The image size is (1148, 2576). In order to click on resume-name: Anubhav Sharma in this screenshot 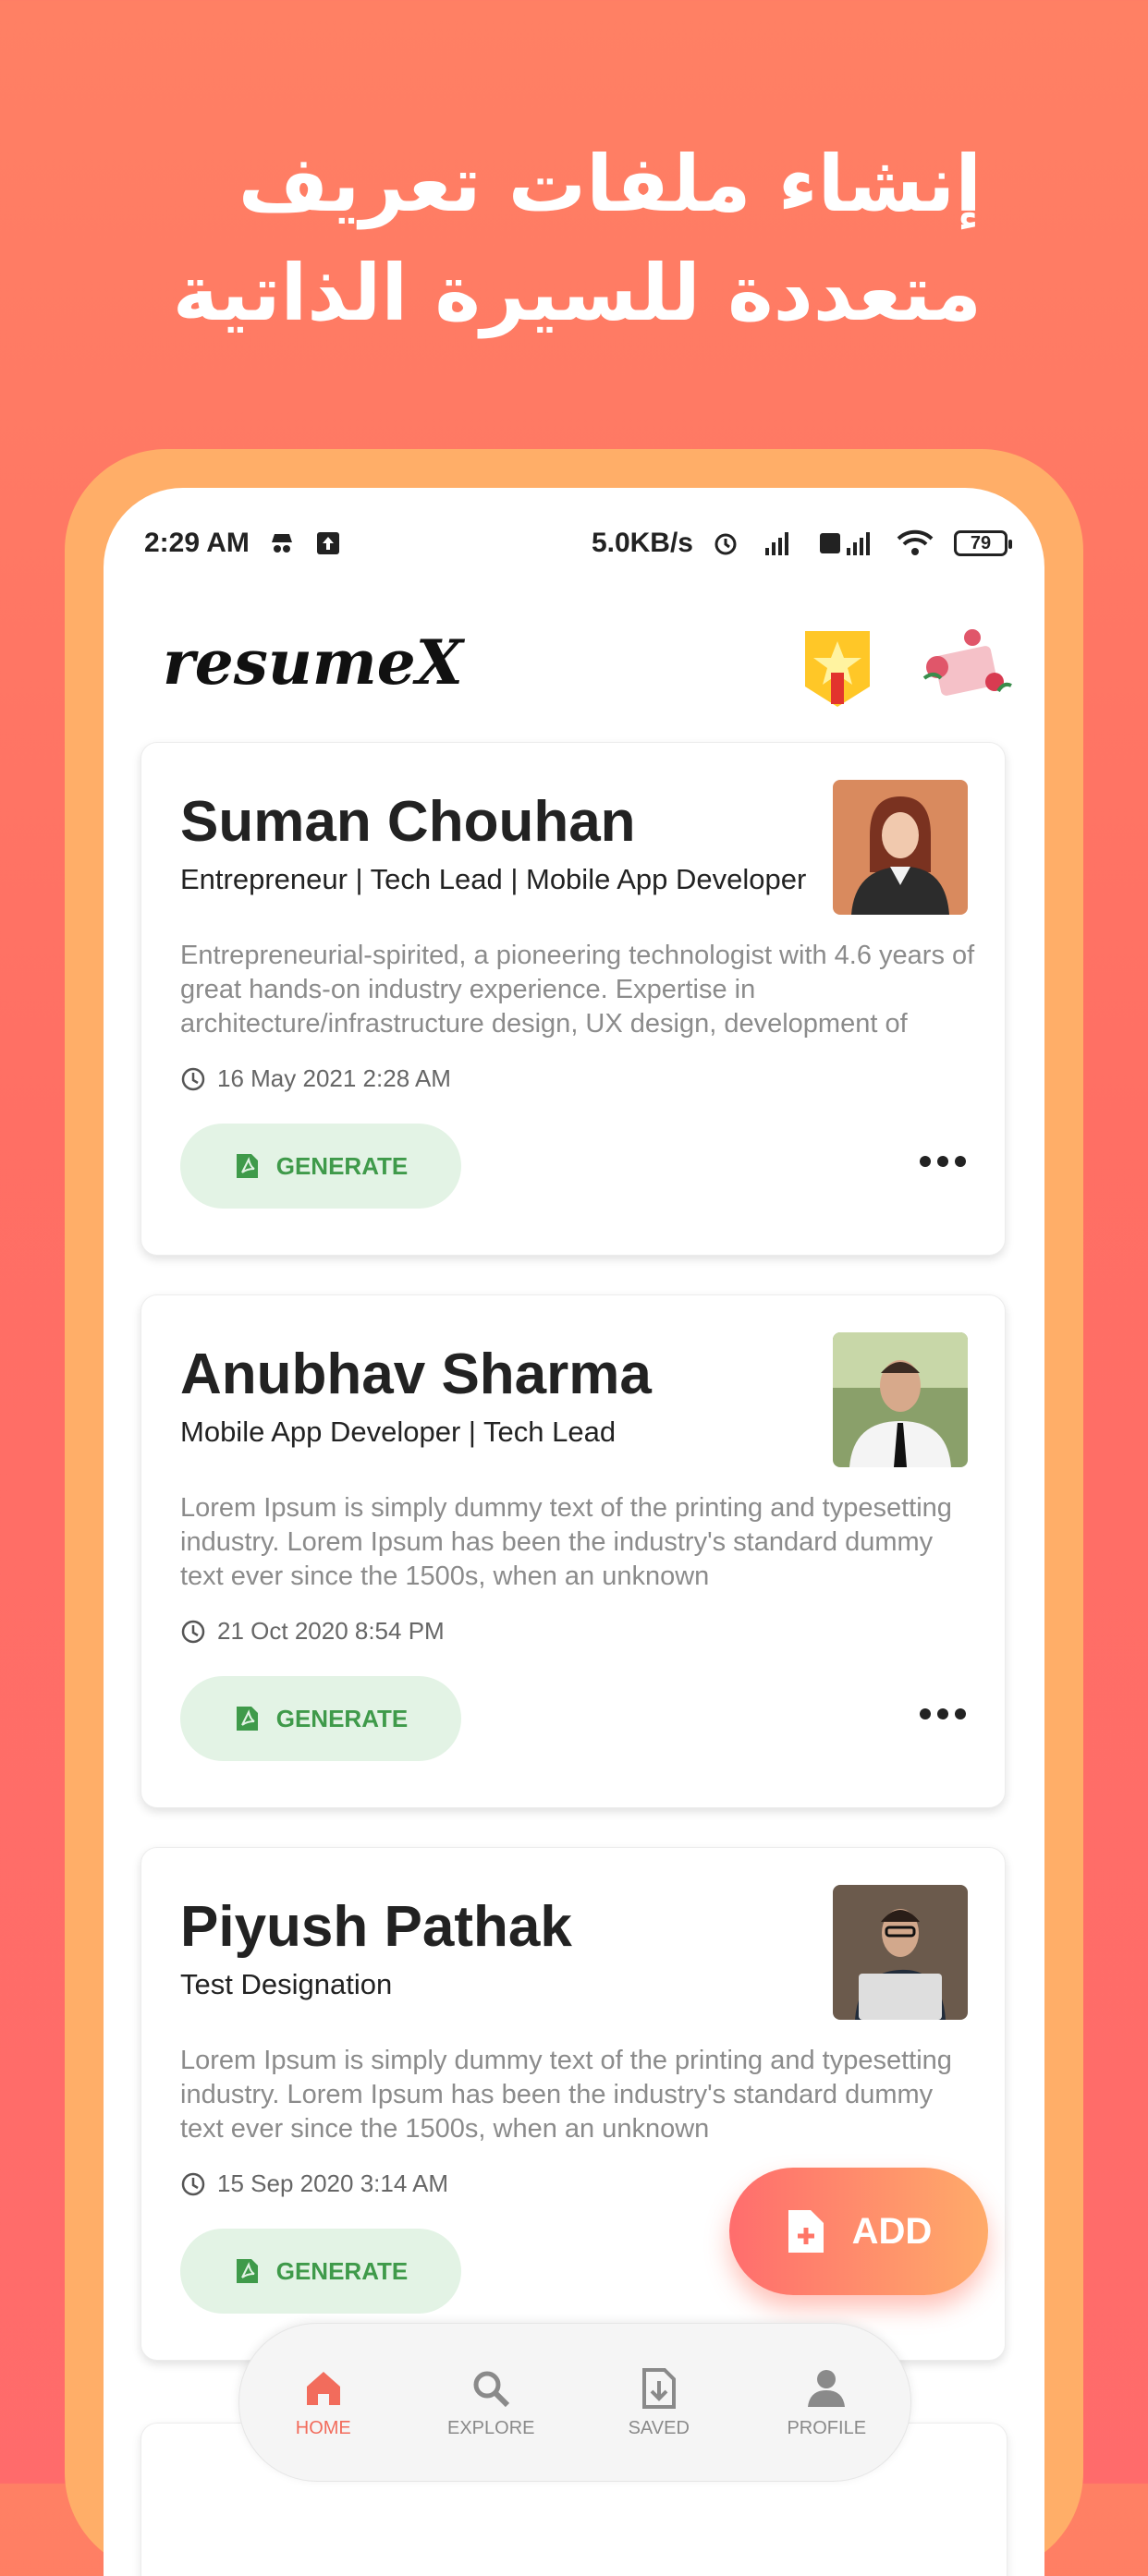, I will do `click(416, 1374)`.